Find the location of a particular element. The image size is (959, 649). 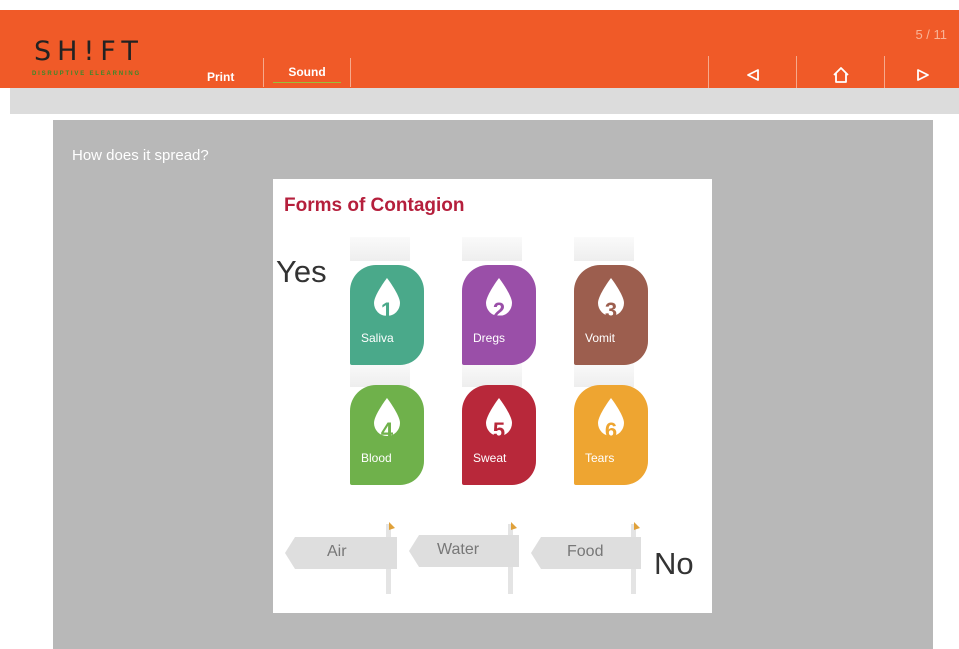

form-number: 3 is located at coordinates (611, 310).